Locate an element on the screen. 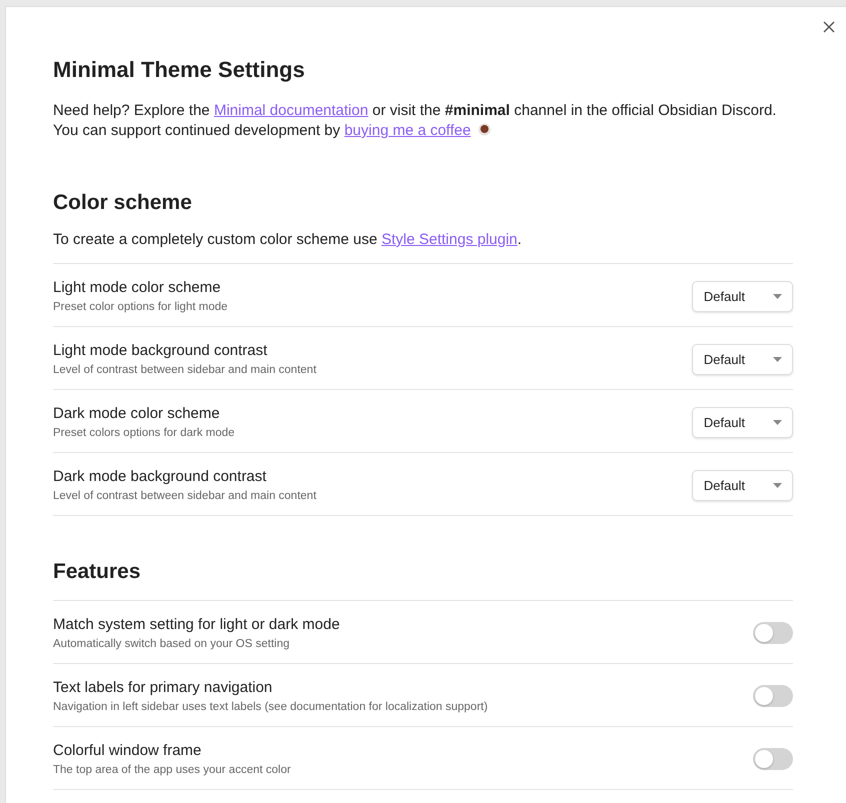 This screenshot has width=846, height=803. setting-name: Dark mode color scheme is located at coordinates (137, 413).